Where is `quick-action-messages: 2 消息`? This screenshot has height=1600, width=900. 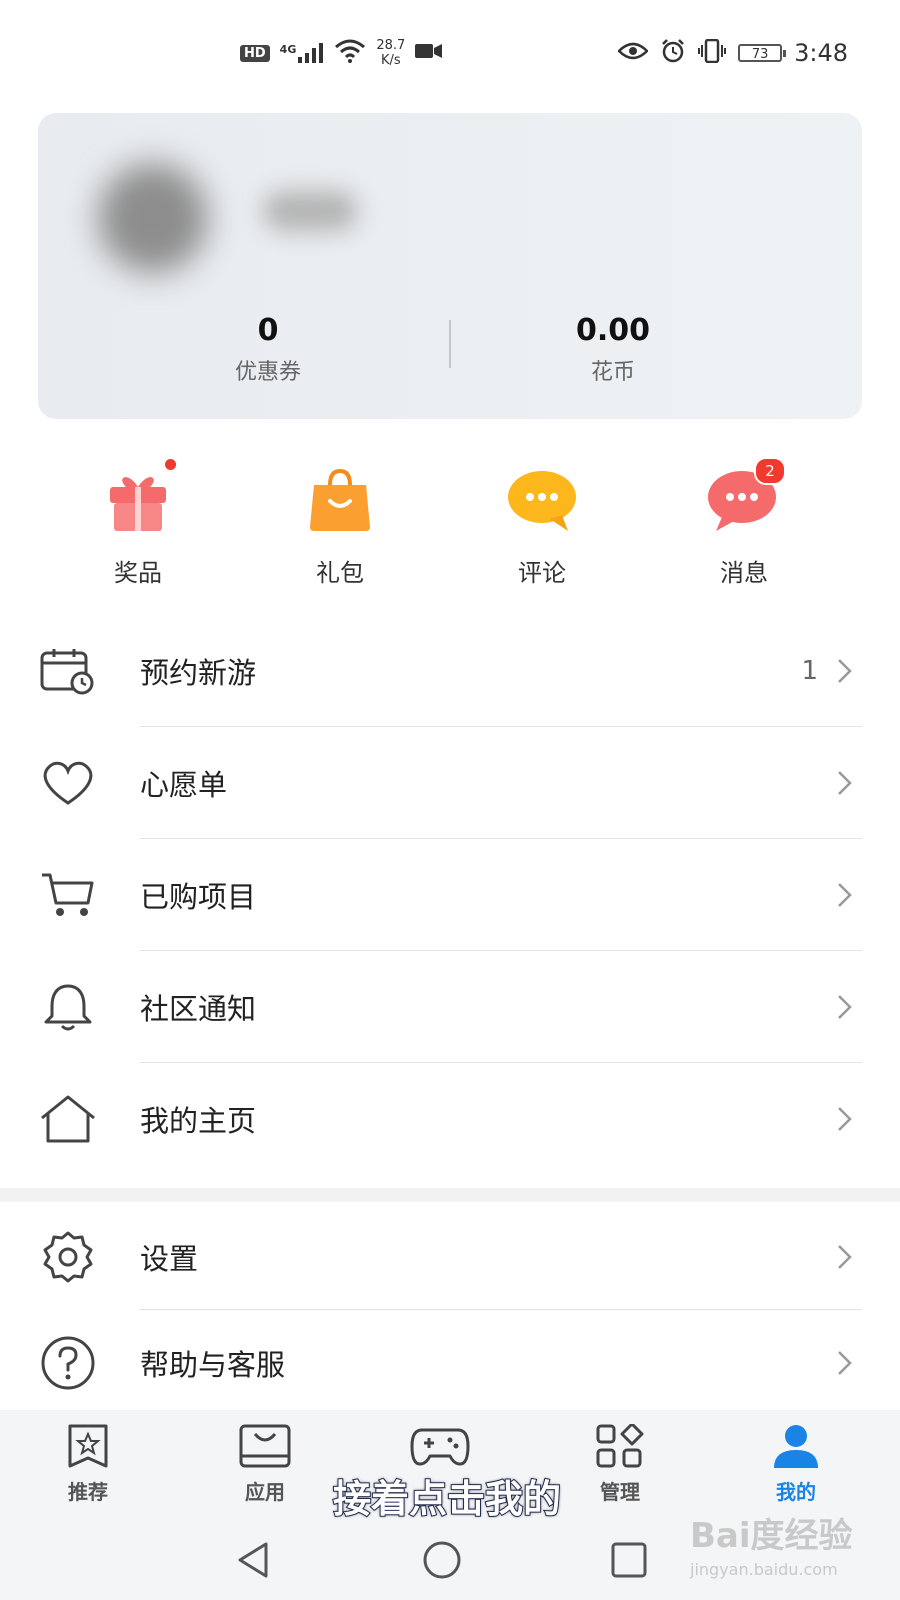
quick-action-messages: 2 消息 is located at coordinates (744, 522).